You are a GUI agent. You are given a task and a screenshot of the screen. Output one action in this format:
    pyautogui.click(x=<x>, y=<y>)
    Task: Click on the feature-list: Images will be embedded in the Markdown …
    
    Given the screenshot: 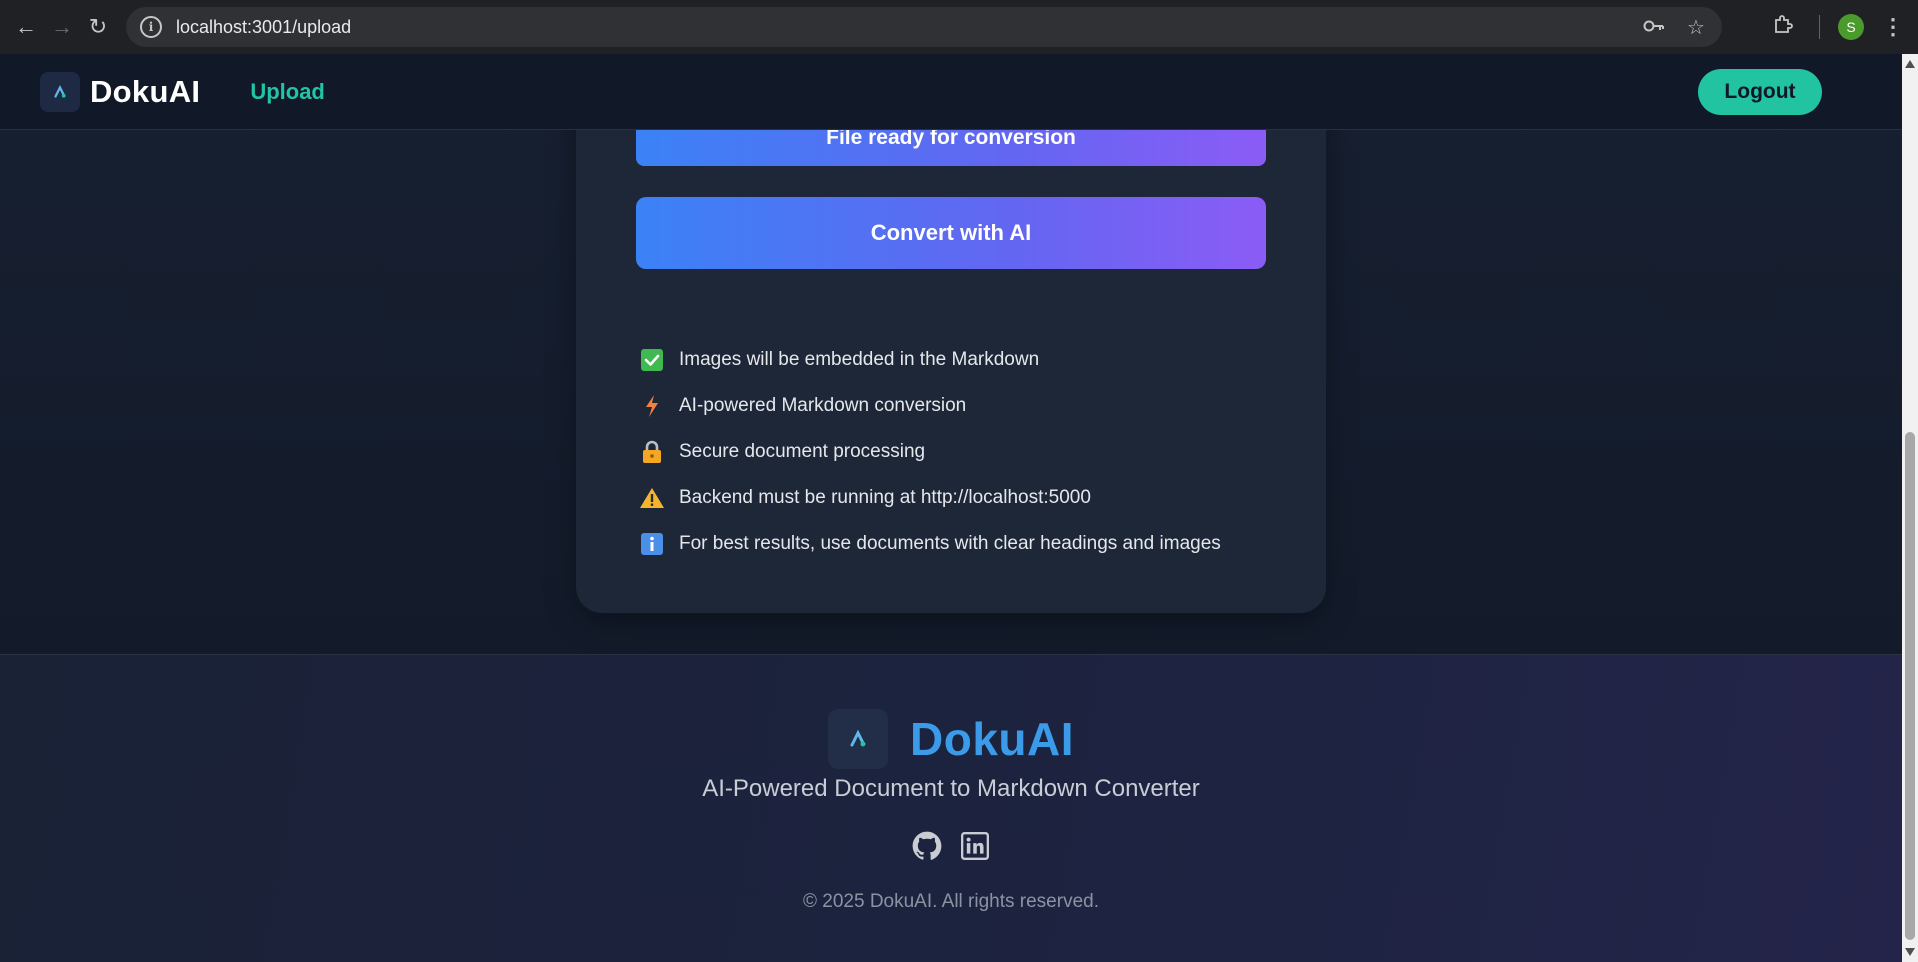 What is the action you would take?
    pyautogui.click(x=930, y=452)
    